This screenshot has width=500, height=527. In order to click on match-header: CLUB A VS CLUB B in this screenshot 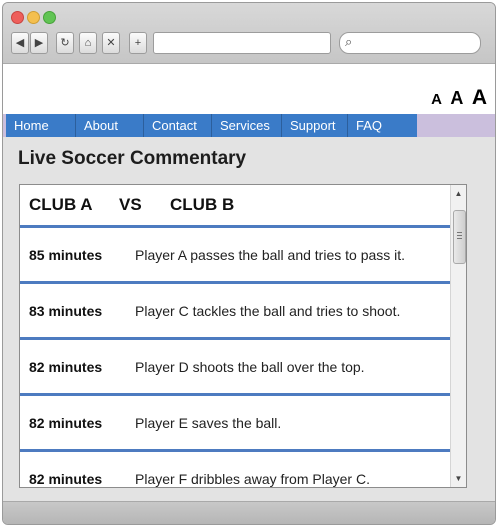, I will do `click(235, 206)`.